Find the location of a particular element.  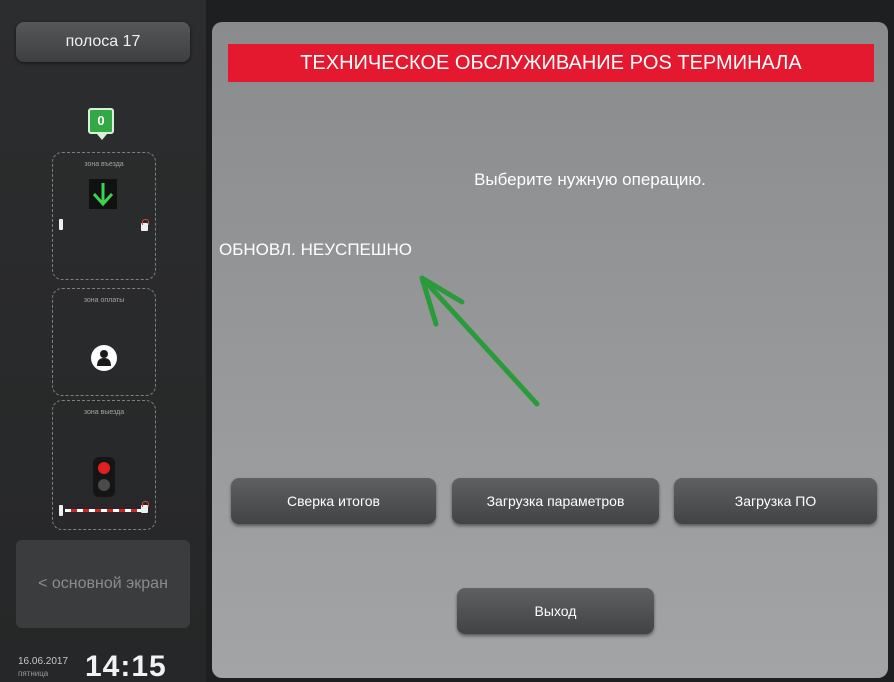

weekday-label: пятница is located at coordinates (33, 673).